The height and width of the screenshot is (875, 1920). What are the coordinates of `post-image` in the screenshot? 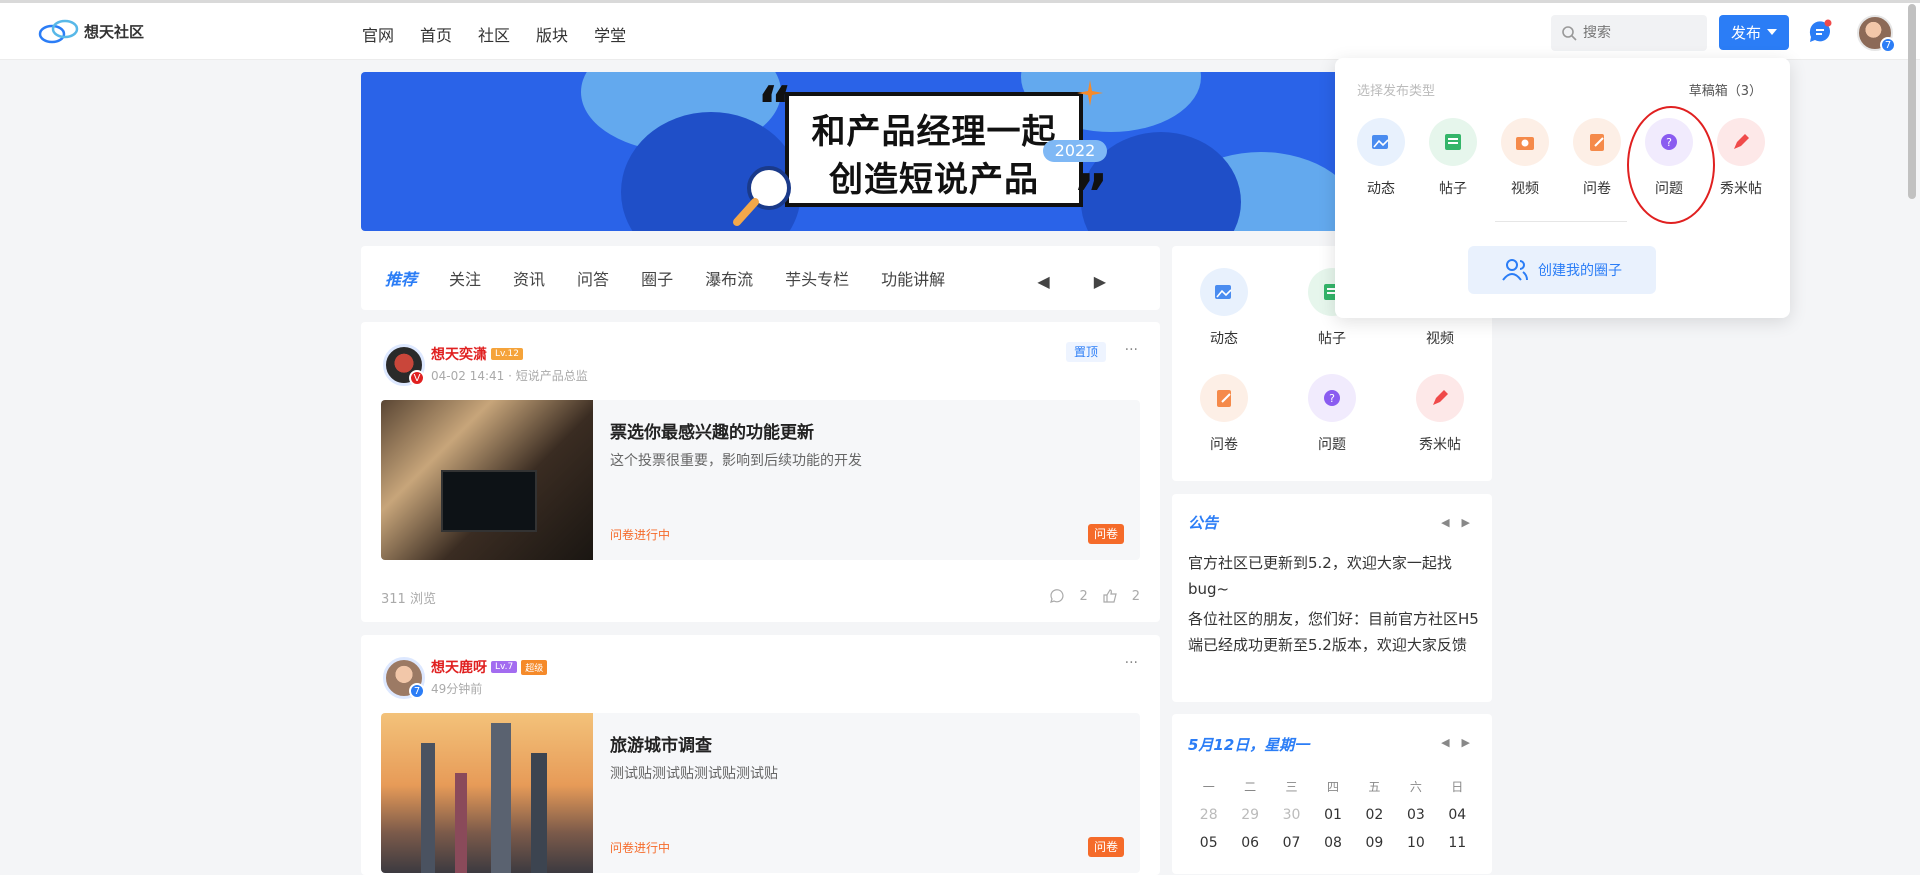 It's located at (487, 793).